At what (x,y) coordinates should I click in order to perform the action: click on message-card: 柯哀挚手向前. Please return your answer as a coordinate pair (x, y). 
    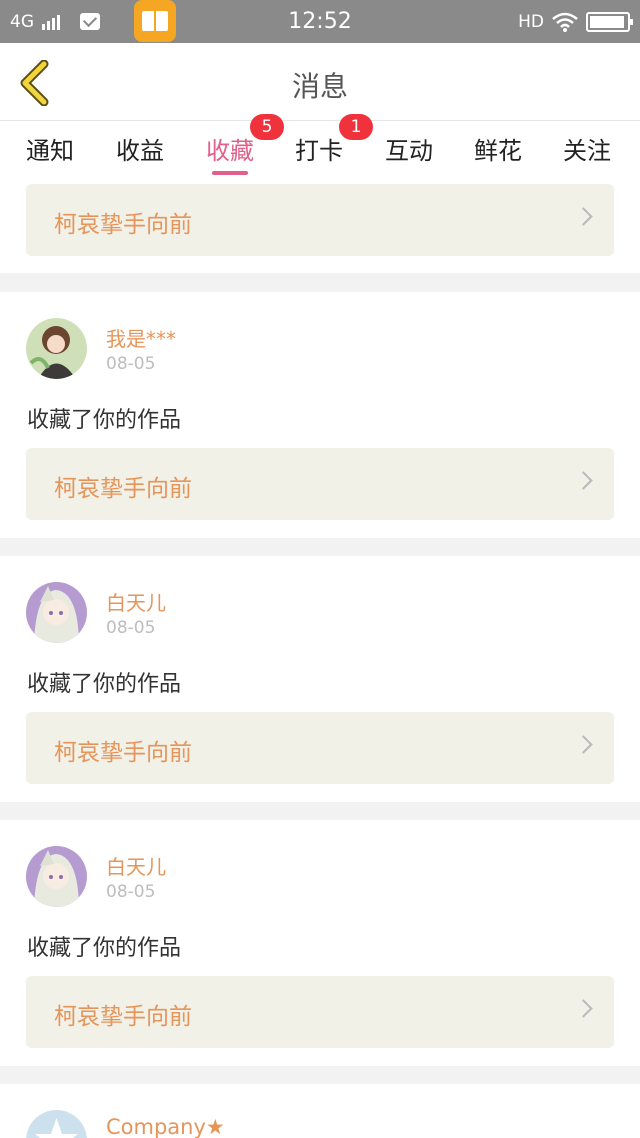
    Looking at the image, I should click on (320, 225).